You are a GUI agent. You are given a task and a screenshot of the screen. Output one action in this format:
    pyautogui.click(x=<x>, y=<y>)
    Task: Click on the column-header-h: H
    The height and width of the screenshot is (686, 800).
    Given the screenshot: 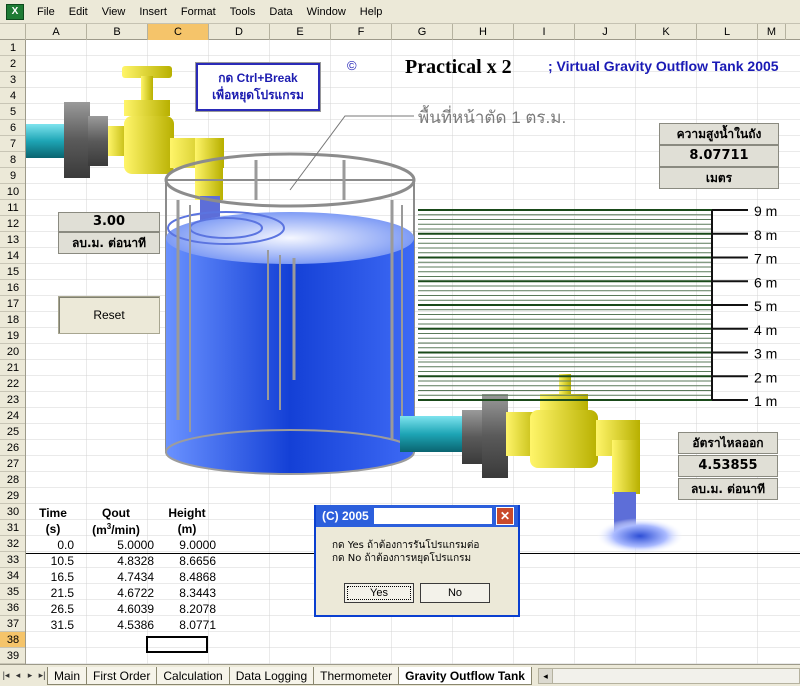 What is the action you would take?
    pyautogui.click(x=483, y=32)
    